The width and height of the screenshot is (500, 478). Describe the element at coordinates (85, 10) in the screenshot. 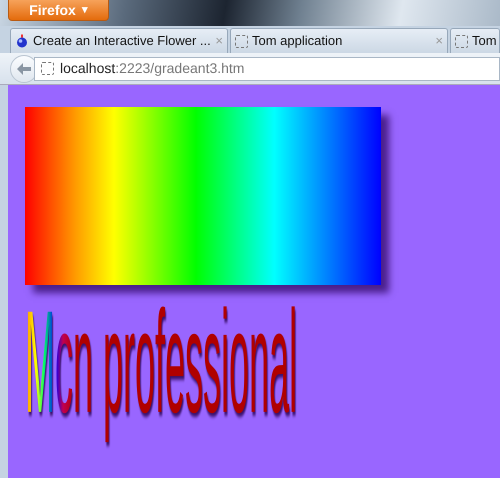

I see `caret-icon: ▾` at that location.